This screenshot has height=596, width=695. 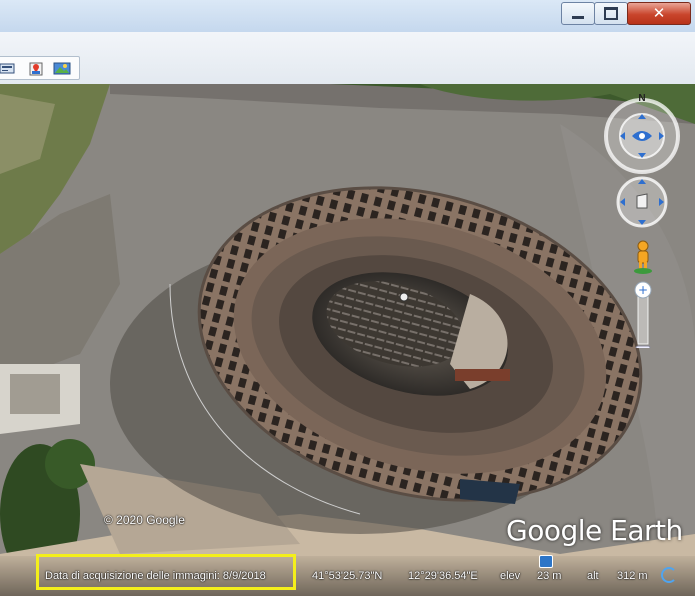 What do you see at coordinates (643, 346) in the screenshot?
I see `zoom-slider-thumb` at bounding box center [643, 346].